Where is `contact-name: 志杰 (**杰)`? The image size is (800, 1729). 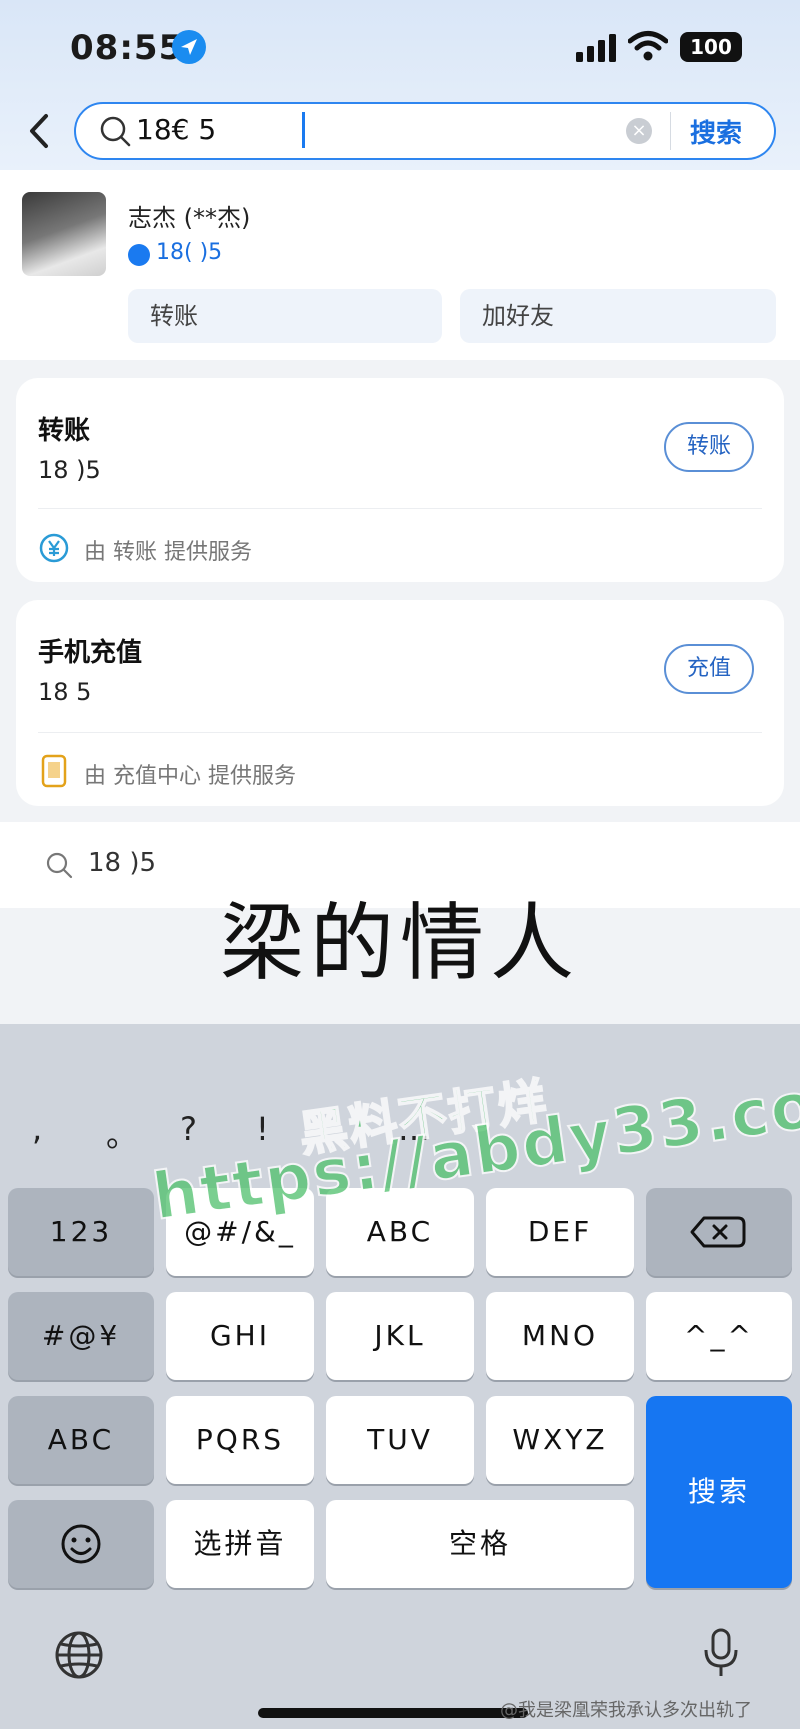 contact-name: 志杰 (**杰) is located at coordinates (189, 218).